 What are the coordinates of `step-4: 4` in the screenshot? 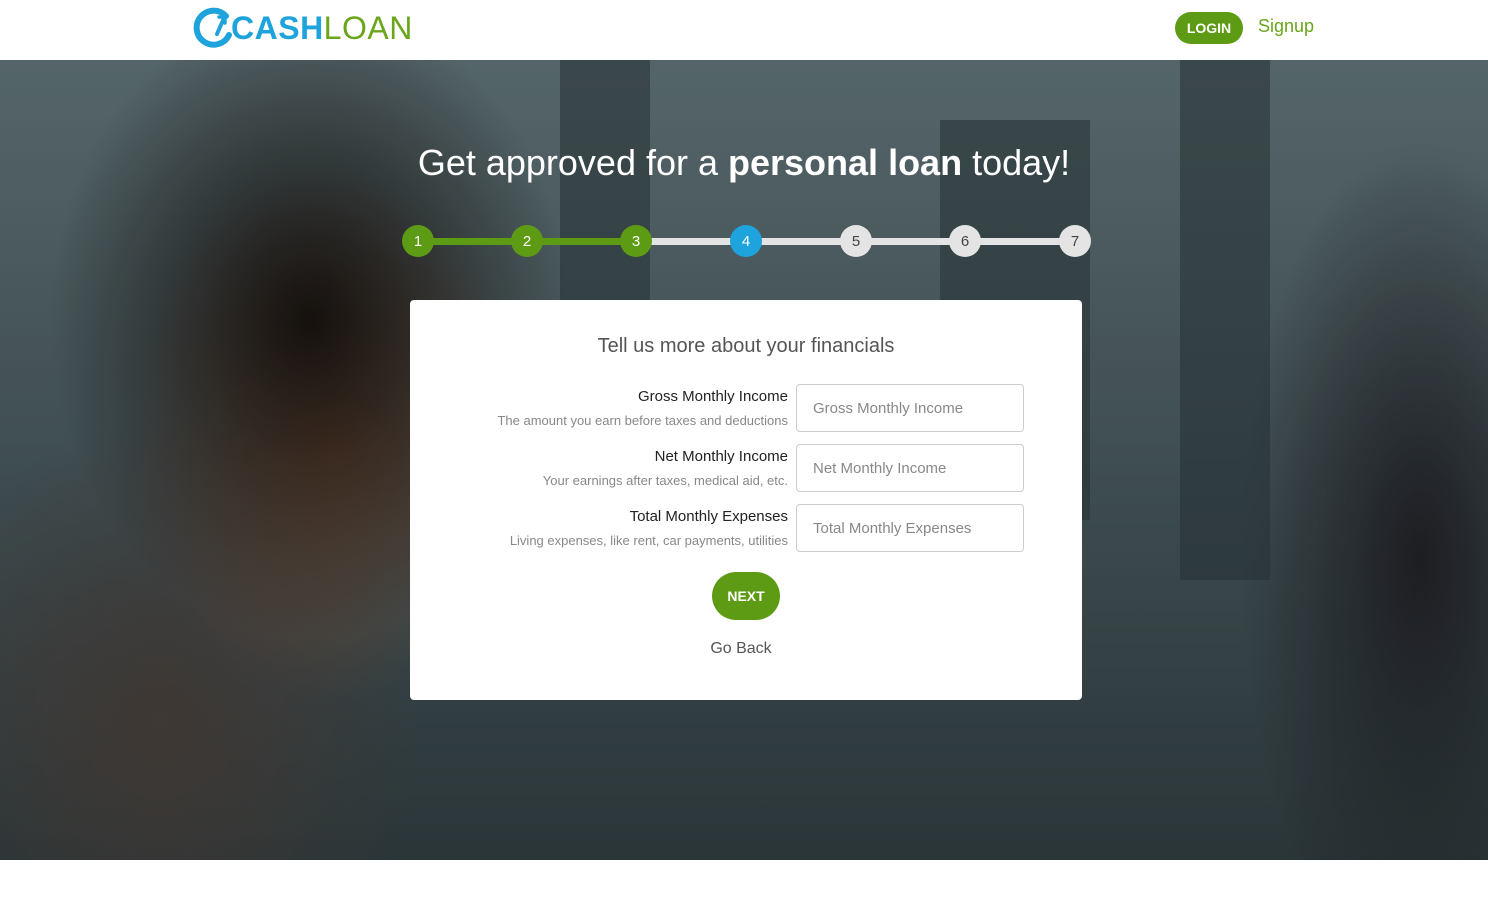 It's located at (746, 241).